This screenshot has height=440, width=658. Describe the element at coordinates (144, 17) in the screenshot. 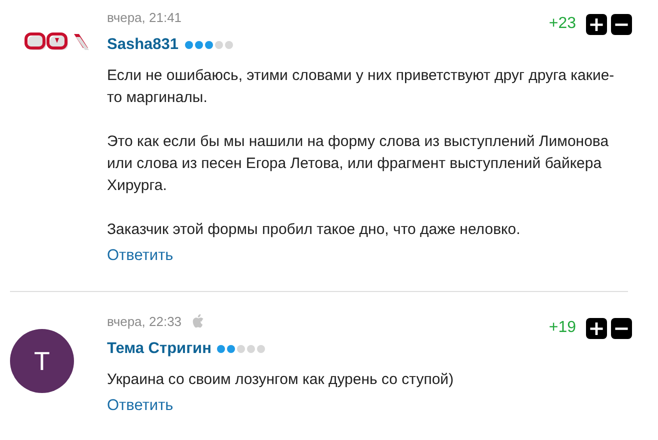

I see `comment-date: вчера, 21:41` at that location.